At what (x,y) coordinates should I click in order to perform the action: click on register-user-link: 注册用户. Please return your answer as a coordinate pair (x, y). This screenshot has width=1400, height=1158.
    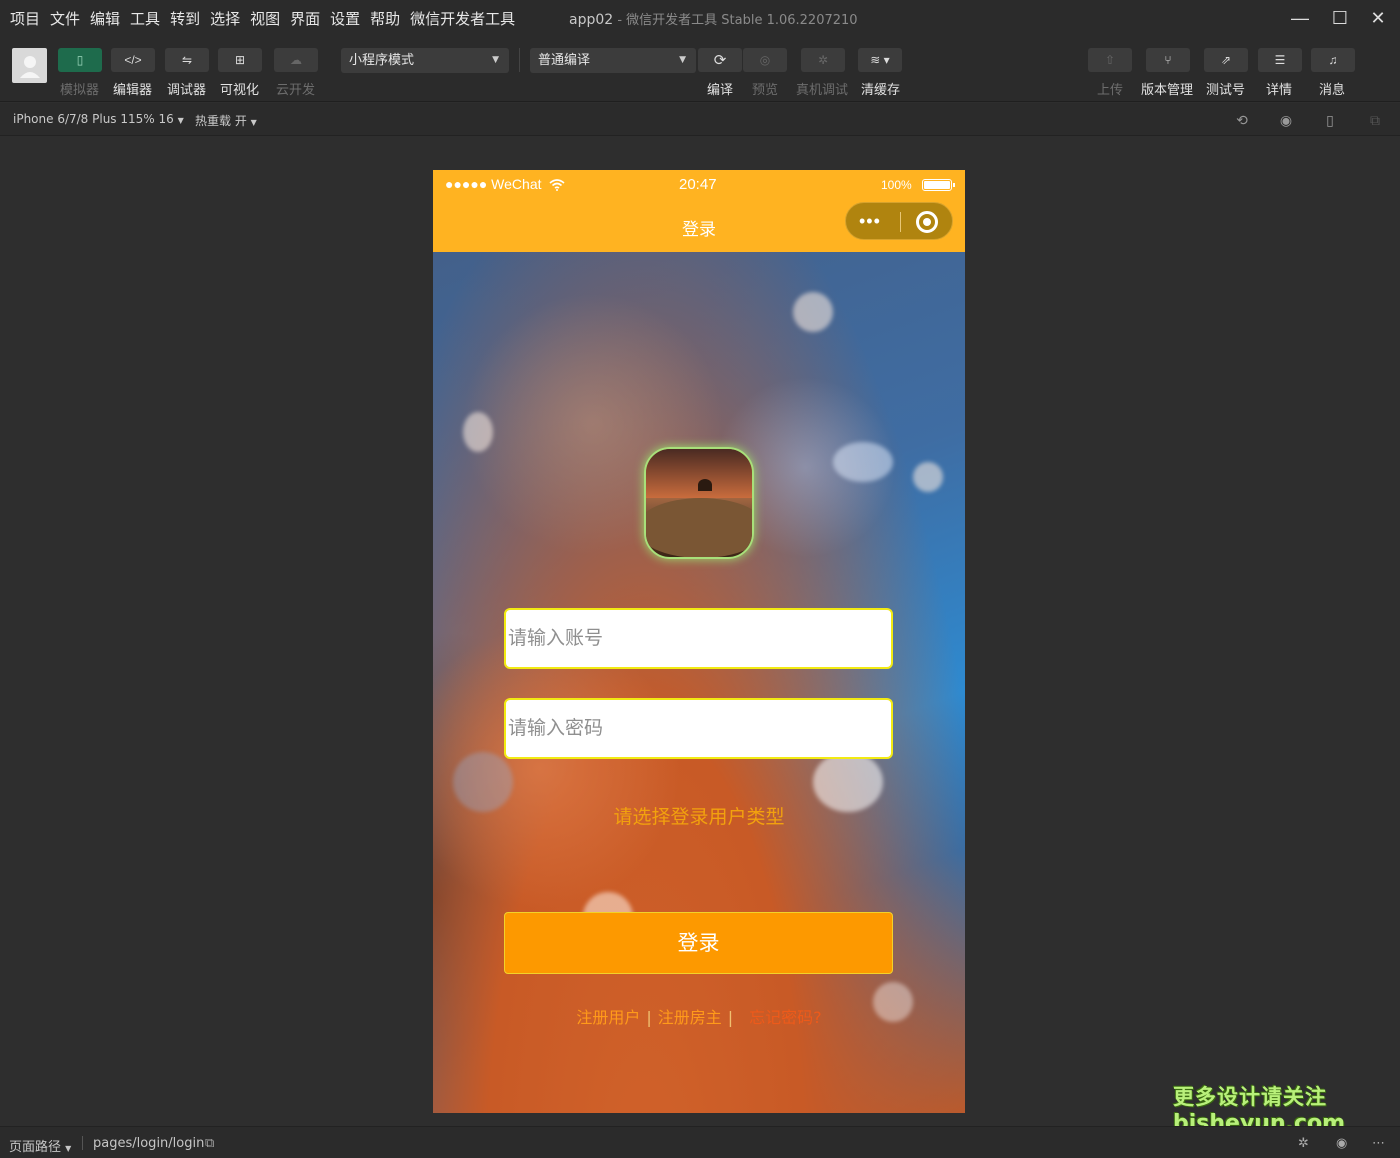
    Looking at the image, I should click on (608, 1017).